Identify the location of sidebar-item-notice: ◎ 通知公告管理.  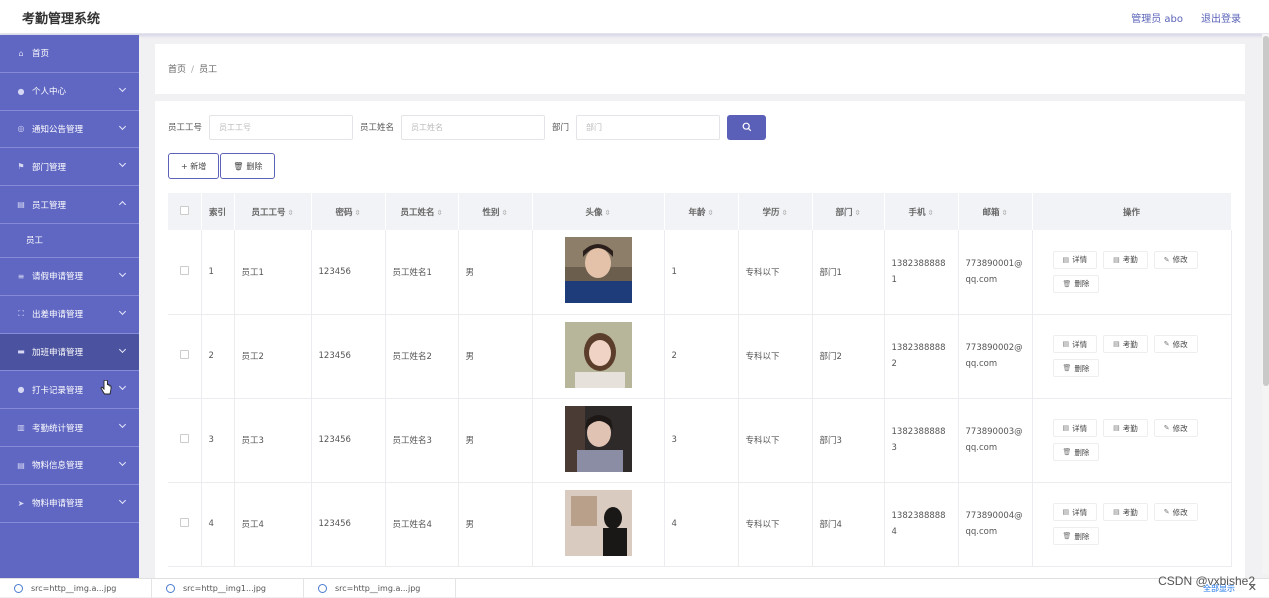
(69, 130).